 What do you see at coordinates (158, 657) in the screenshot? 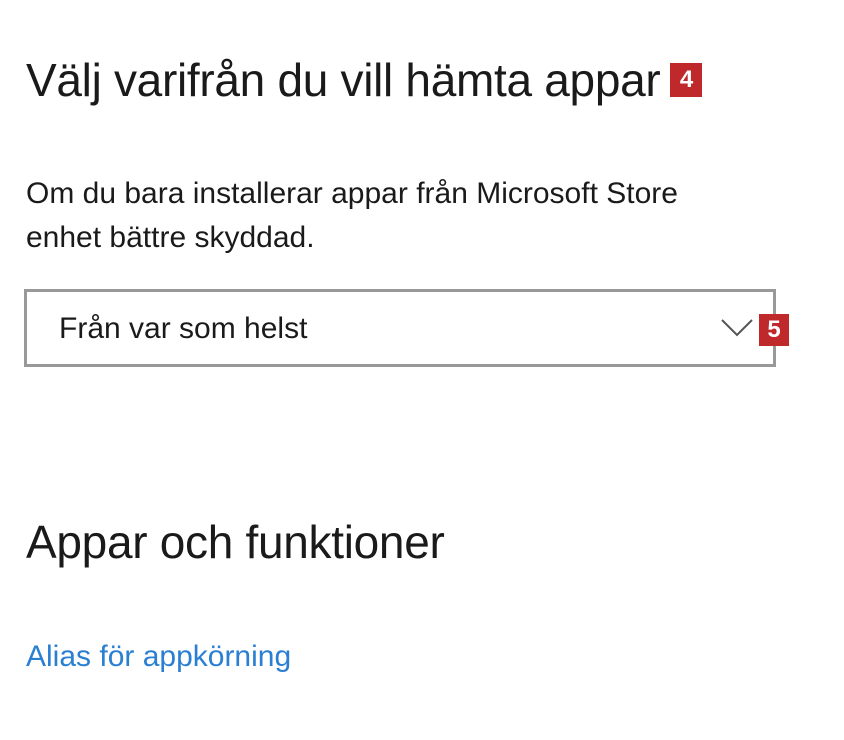
I see `app-execution-alias-link: Alias för appkörning` at bounding box center [158, 657].